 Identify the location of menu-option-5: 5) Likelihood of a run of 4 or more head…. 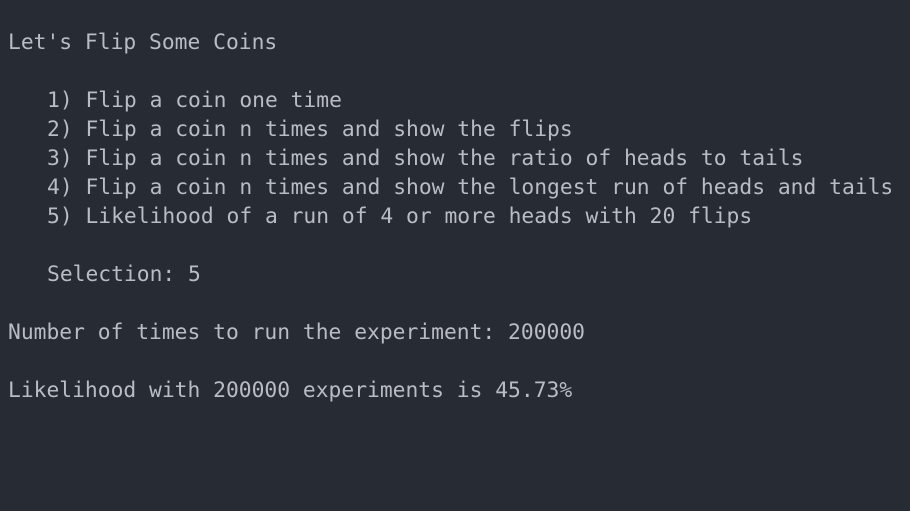
(400, 216).